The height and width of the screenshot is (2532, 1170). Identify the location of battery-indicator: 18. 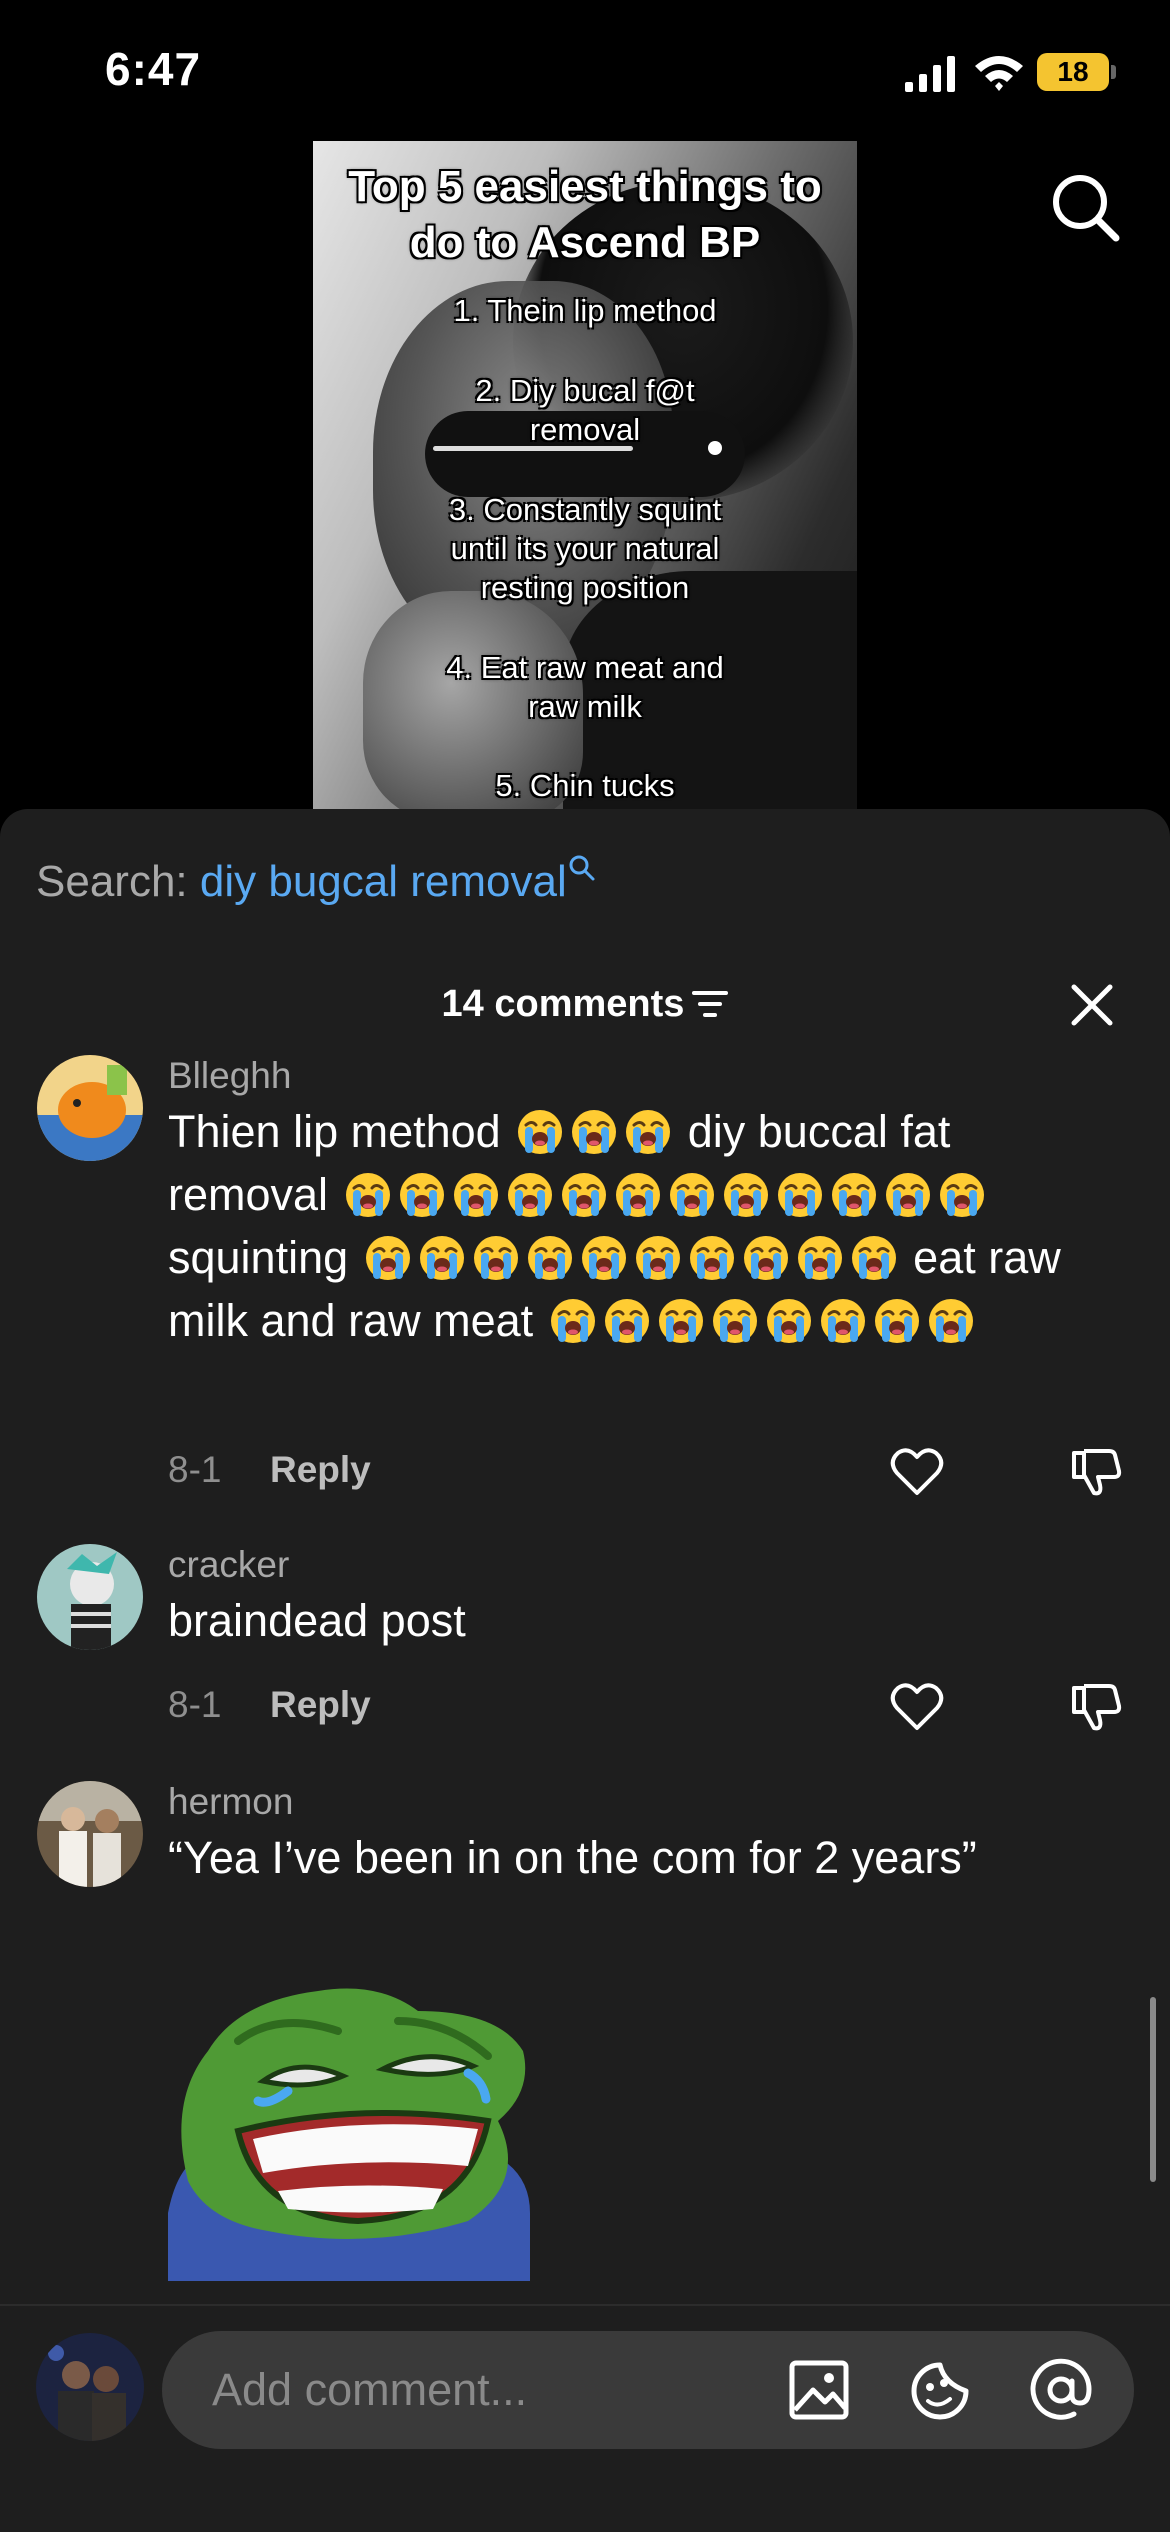
(1077, 72).